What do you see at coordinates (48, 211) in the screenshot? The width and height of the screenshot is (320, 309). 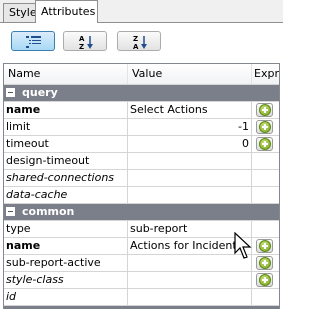 I see `section-title: common` at bounding box center [48, 211].